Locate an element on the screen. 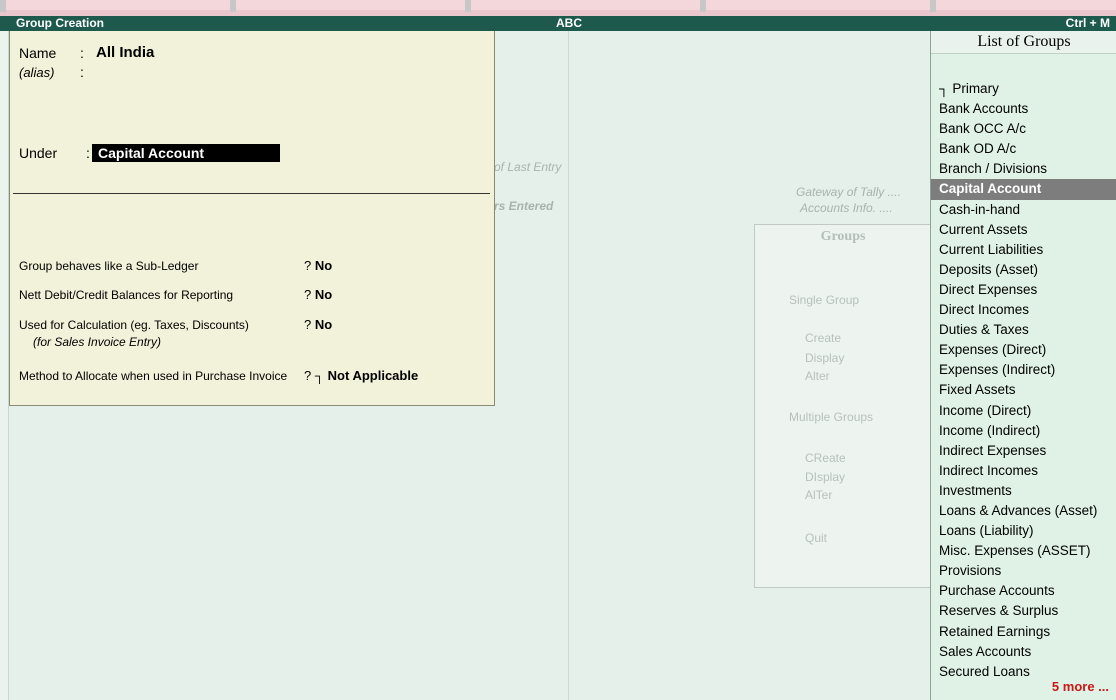 The height and width of the screenshot is (700, 1116). list-item: Indirect Expenses is located at coordinates (1023, 451).